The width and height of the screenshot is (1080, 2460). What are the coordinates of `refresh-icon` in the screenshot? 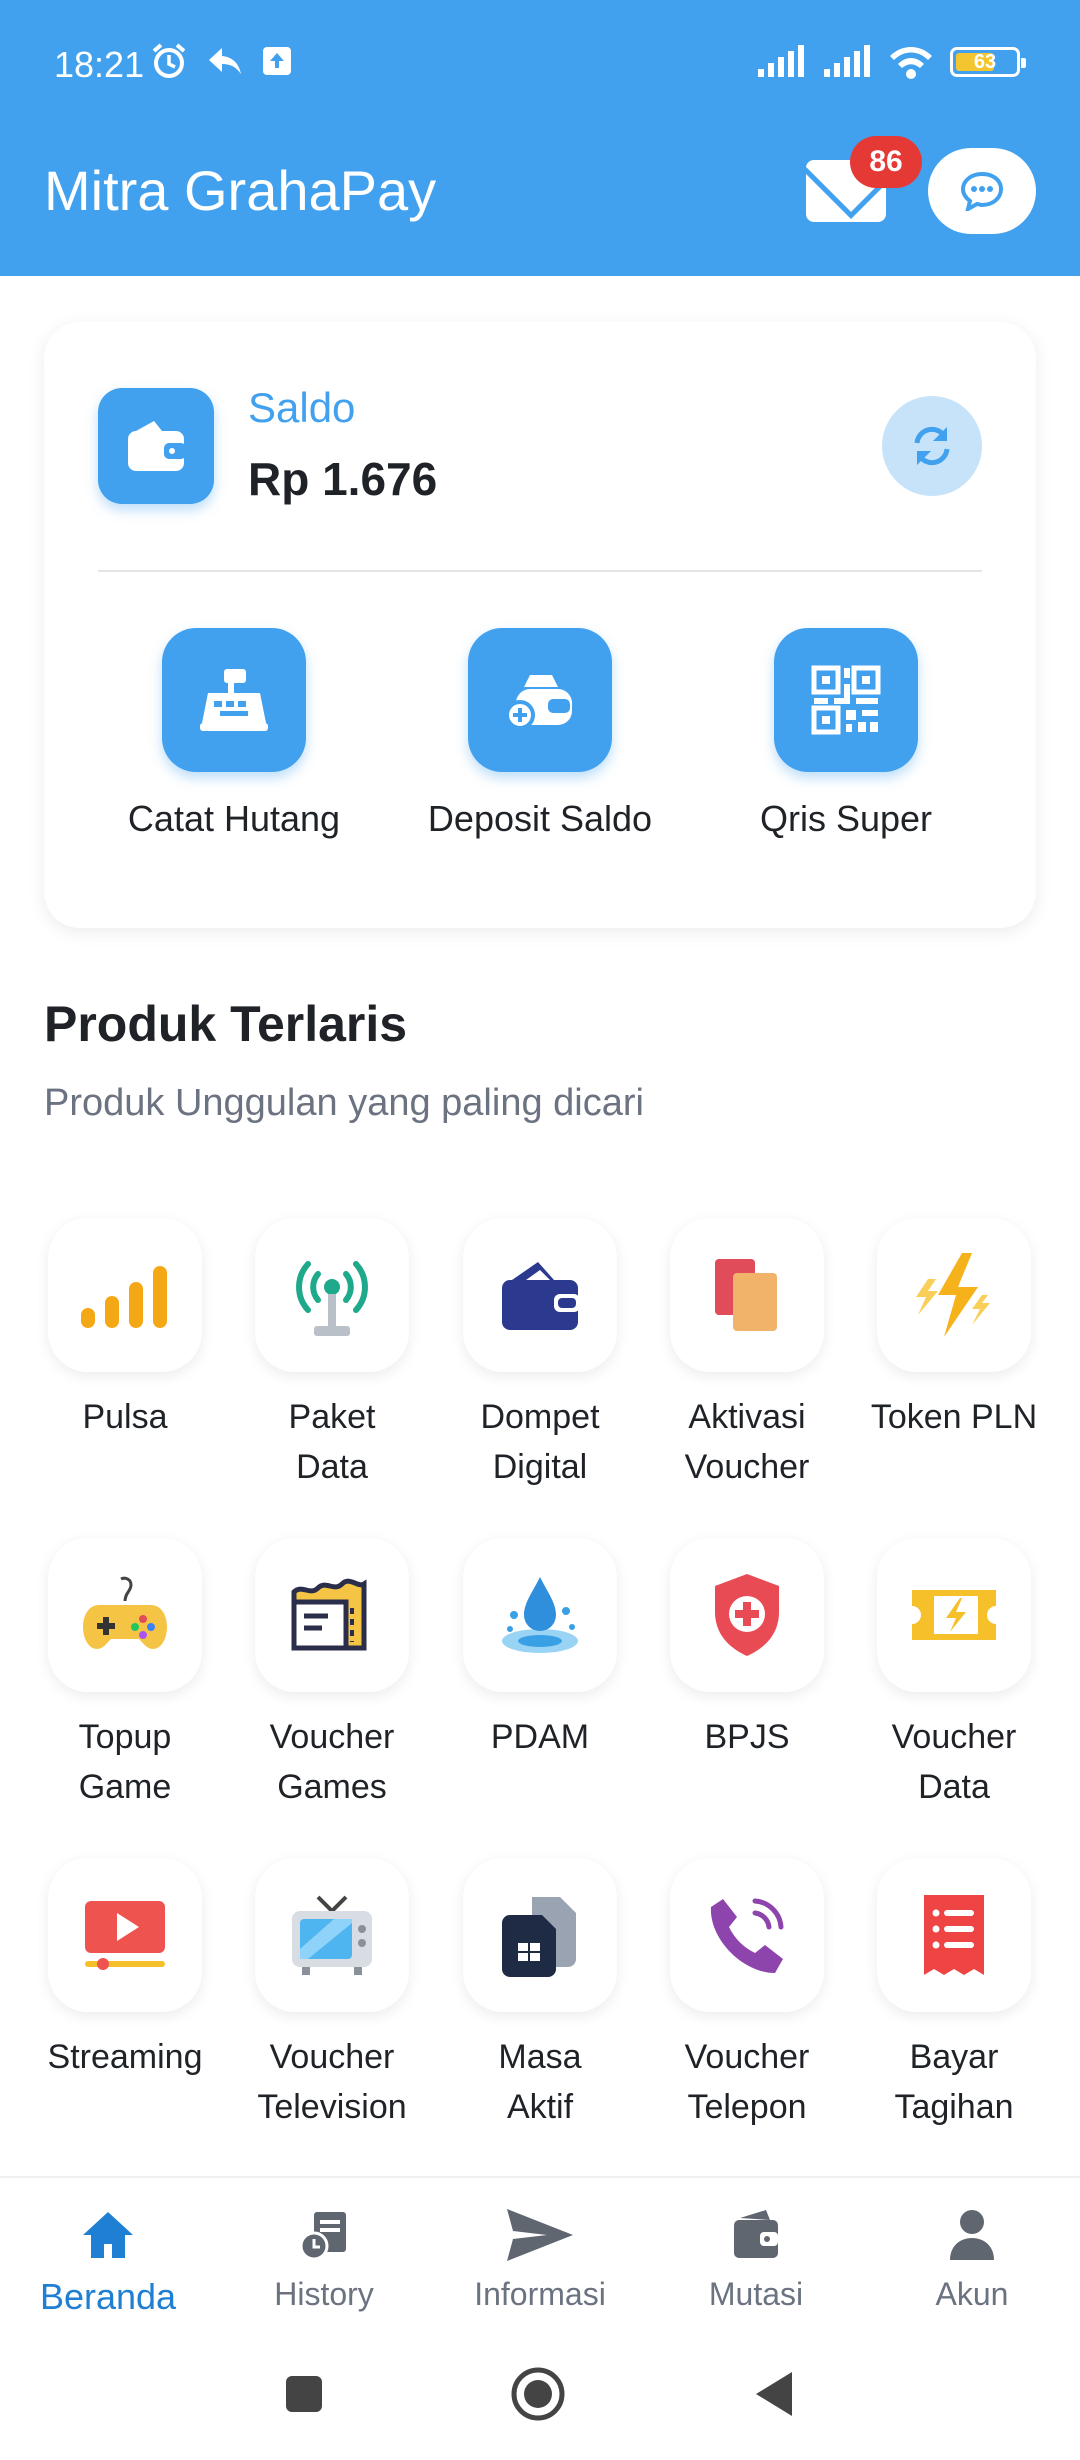 It's located at (932, 446).